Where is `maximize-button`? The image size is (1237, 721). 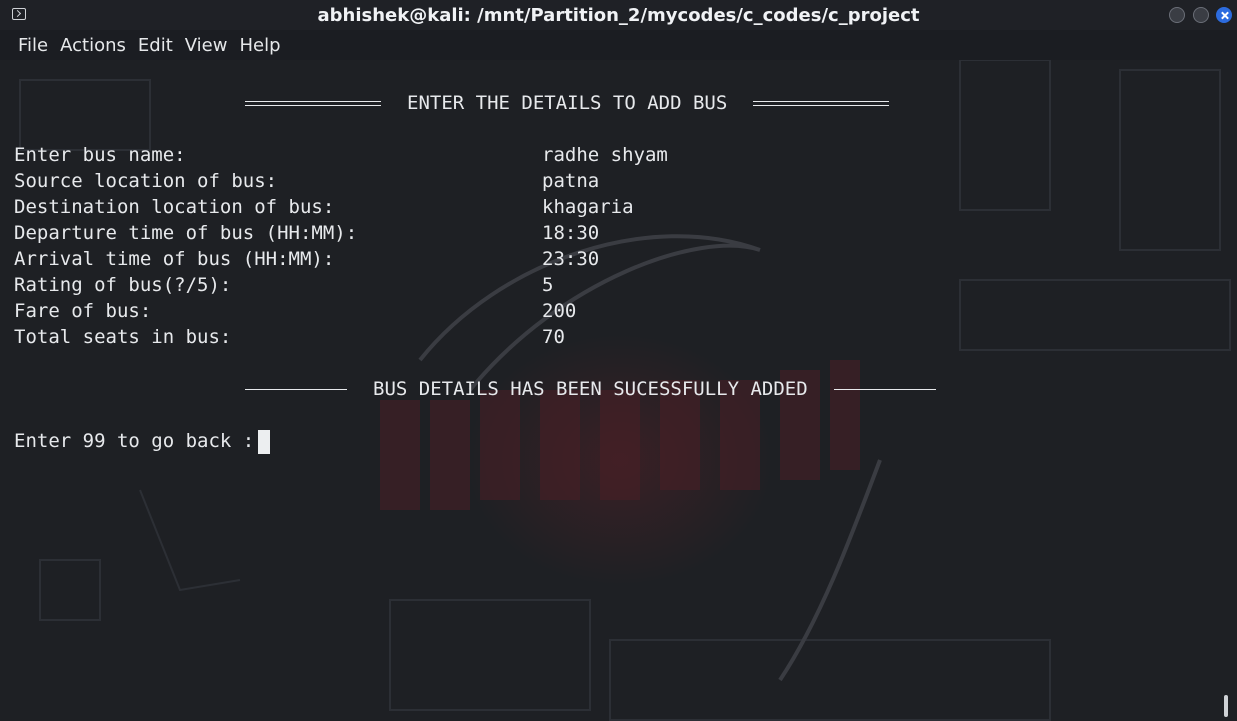 maximize-button is located at coordinates (1201, 15).